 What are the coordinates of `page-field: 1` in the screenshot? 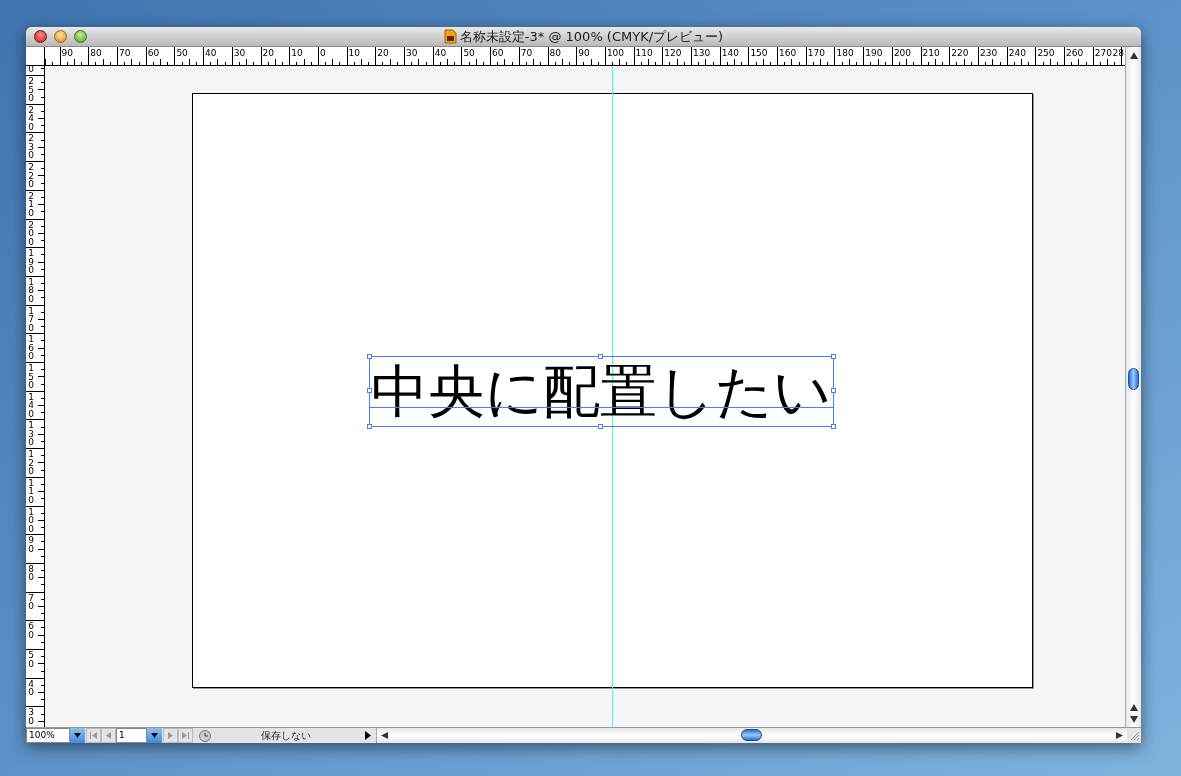 It's located at (131, 735).